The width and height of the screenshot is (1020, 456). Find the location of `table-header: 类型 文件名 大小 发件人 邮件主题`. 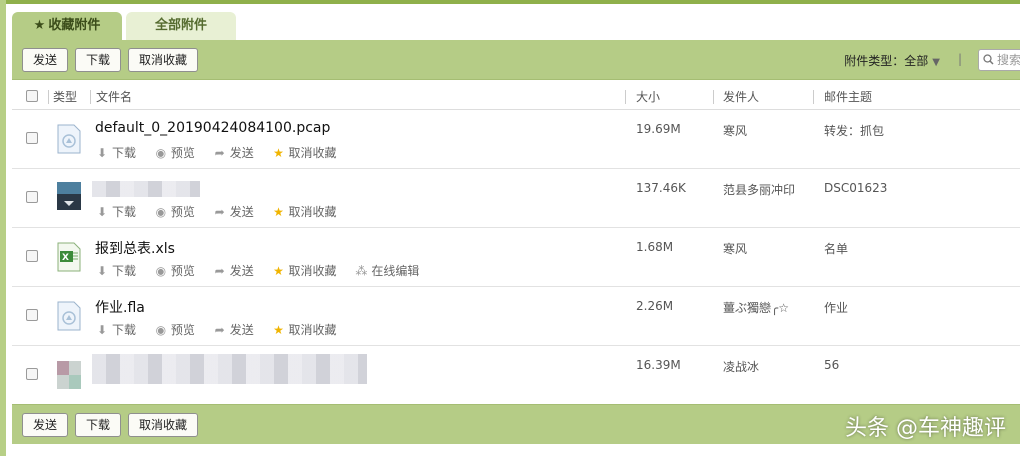

table-header: 类型 文件名 大小 发件人 邮件主题 is located at coordinates (516, 96).